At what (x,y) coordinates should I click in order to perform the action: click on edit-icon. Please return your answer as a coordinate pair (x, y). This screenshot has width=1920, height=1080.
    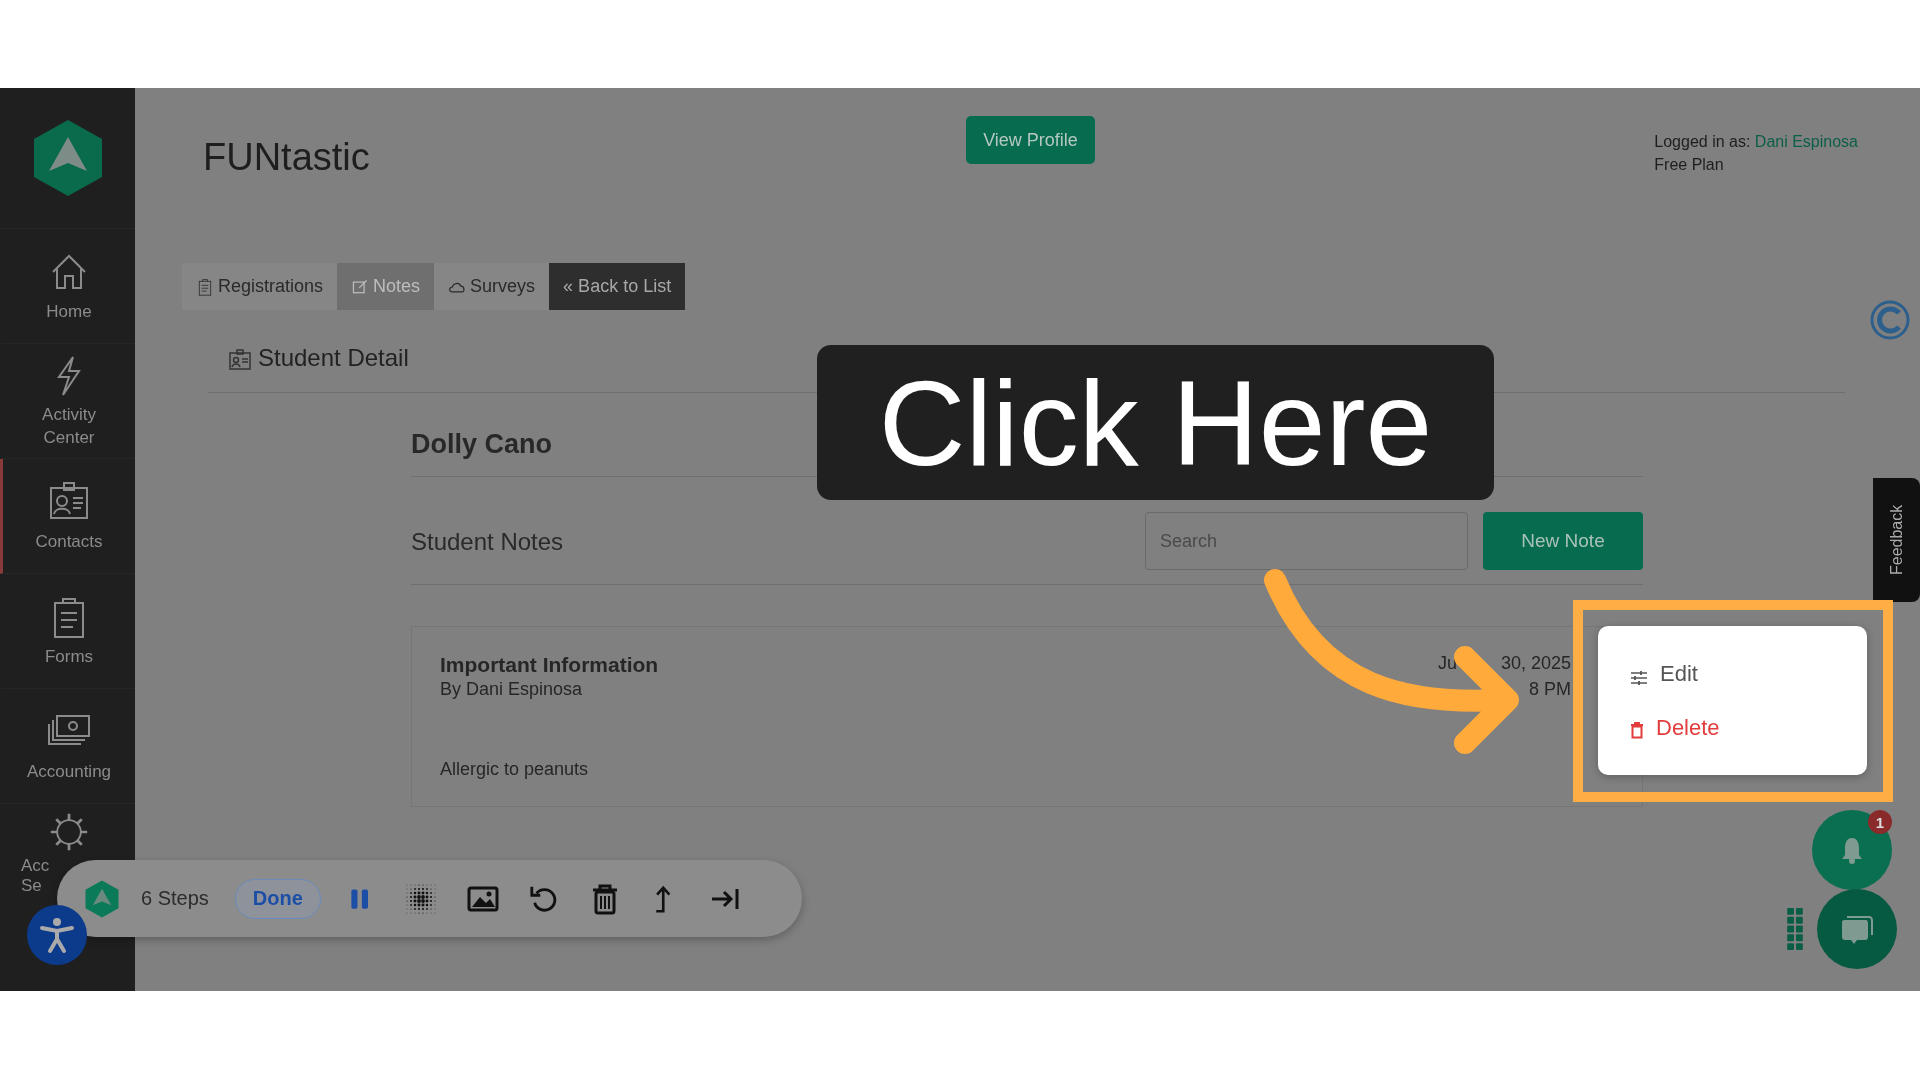
    Looking at the image, I should click on (360, 286).